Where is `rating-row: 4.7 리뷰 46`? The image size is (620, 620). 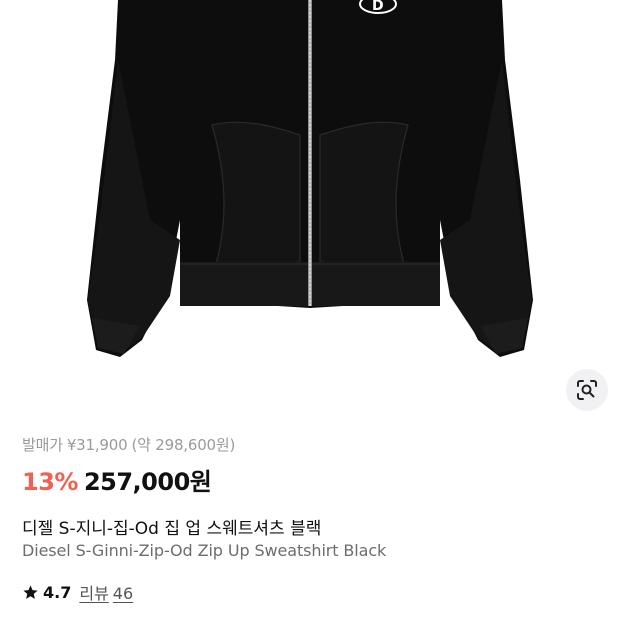
rating-row: 4.7 리뷰 46 is located at coordinates (79, 592).